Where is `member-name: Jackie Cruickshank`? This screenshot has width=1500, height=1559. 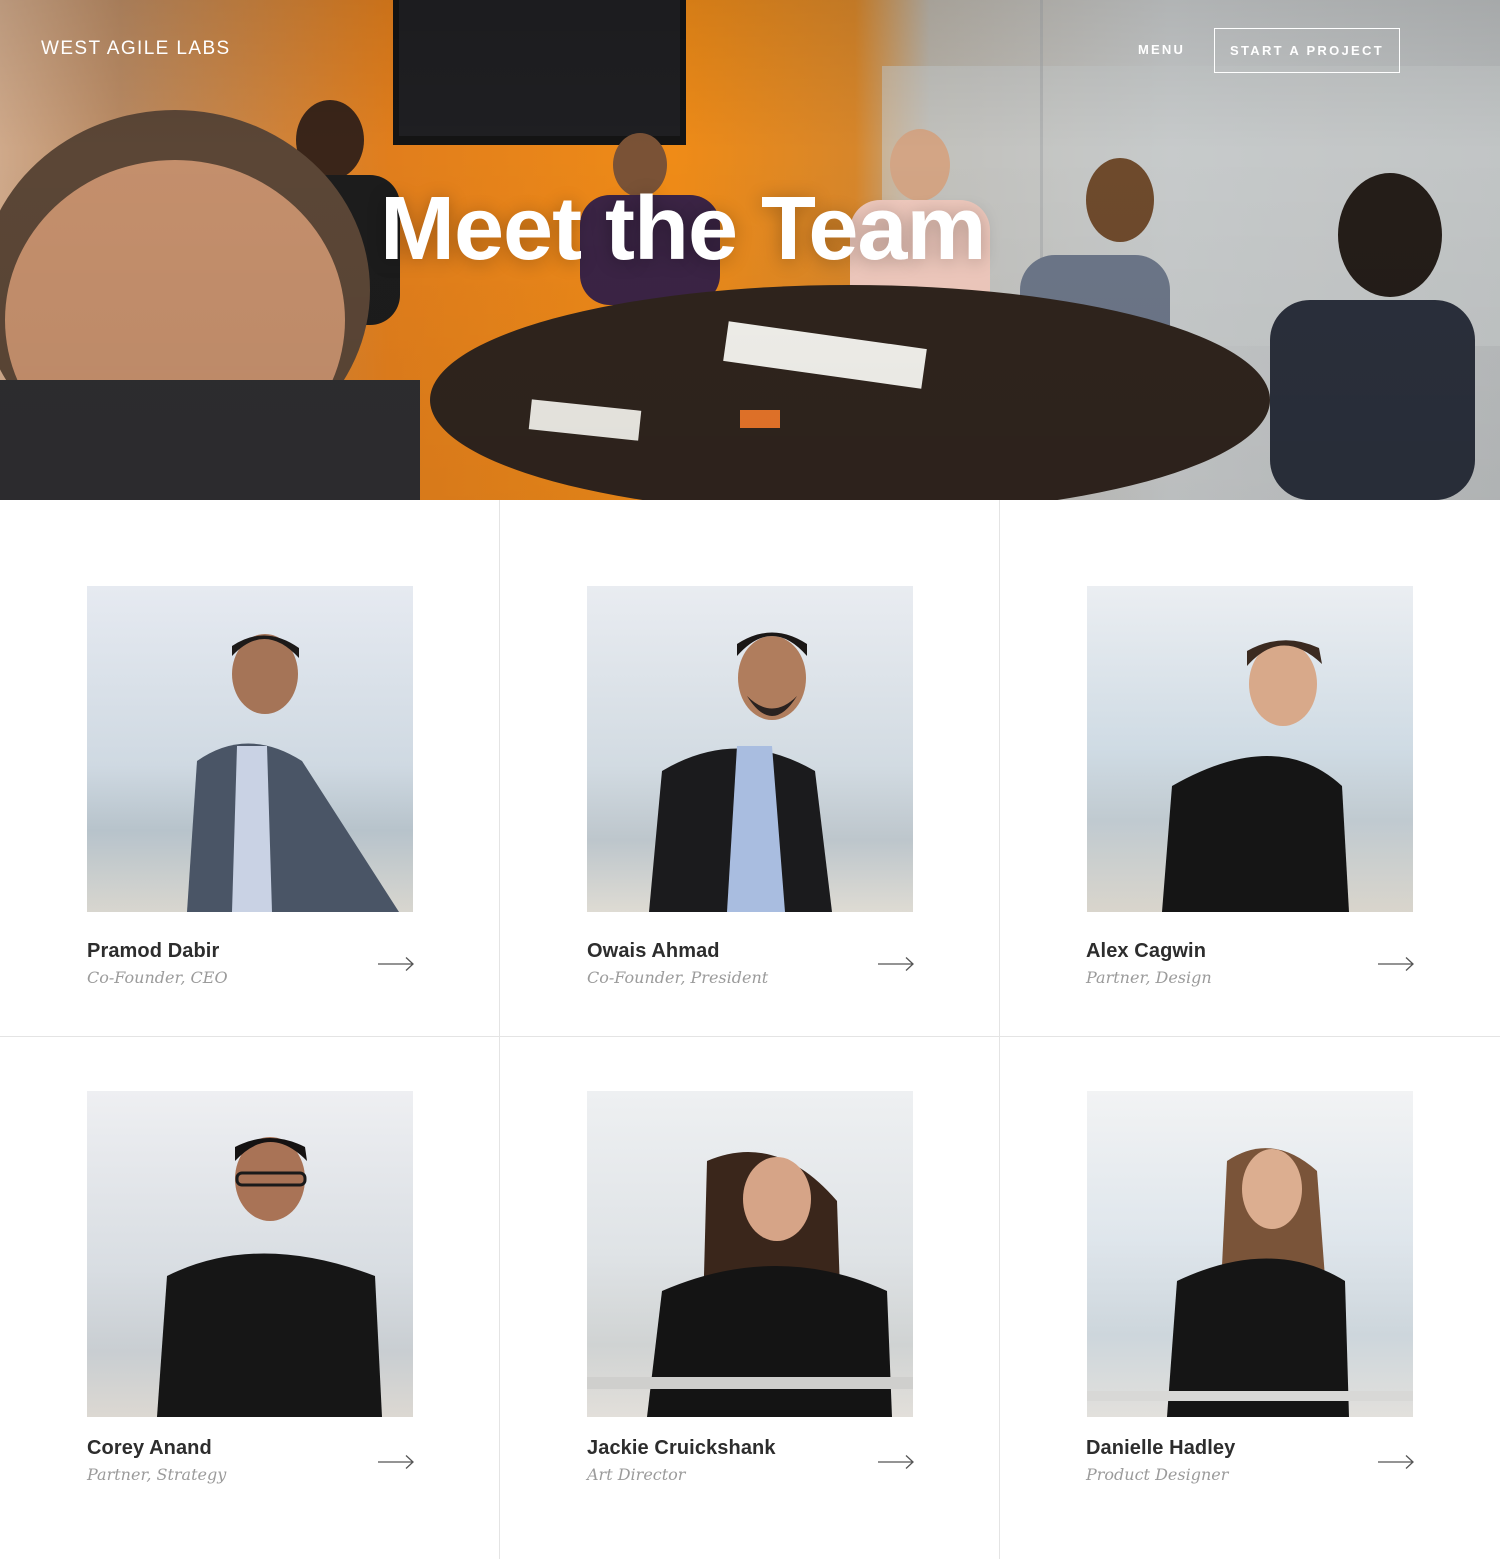
member-name: Jackie Cruickshank is located at coordinates (681, 1448).